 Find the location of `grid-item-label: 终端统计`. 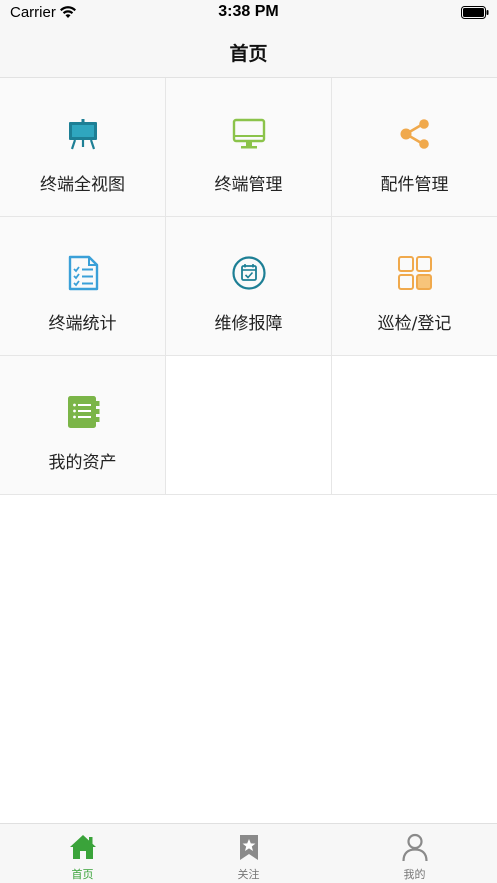

grid-item-label: 终端统计 is located at coordinates (82, 324).